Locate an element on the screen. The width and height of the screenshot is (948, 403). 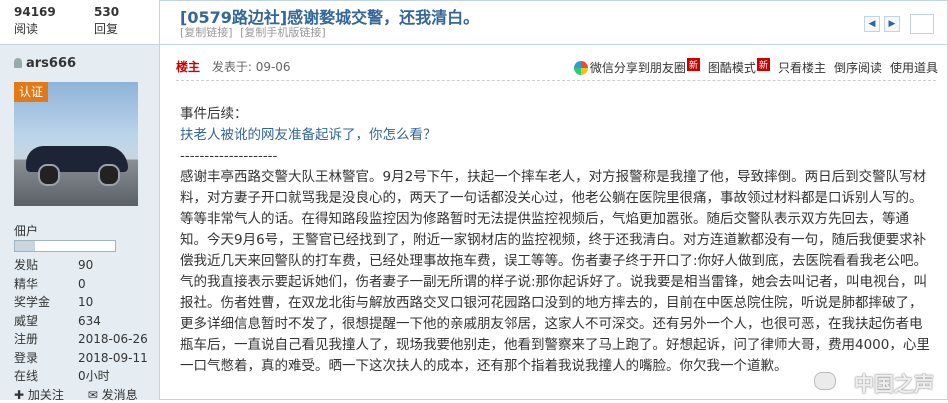
next-thread-icon: ▶ is located at coordinates (892, 24).